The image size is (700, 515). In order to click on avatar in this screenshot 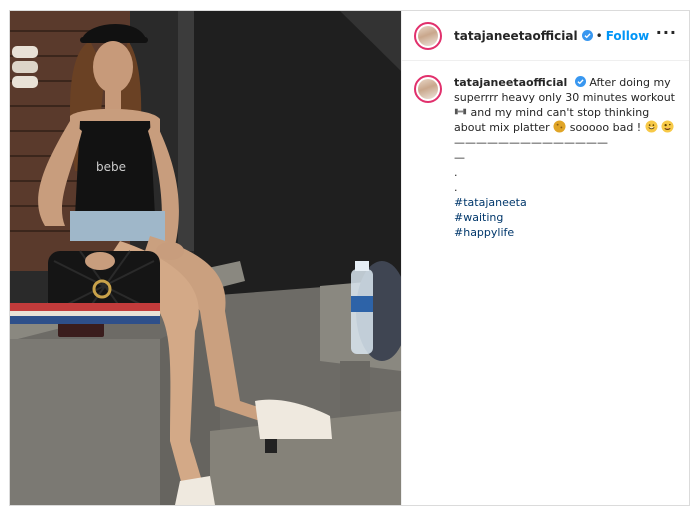, I will do `click(428, 35)`.